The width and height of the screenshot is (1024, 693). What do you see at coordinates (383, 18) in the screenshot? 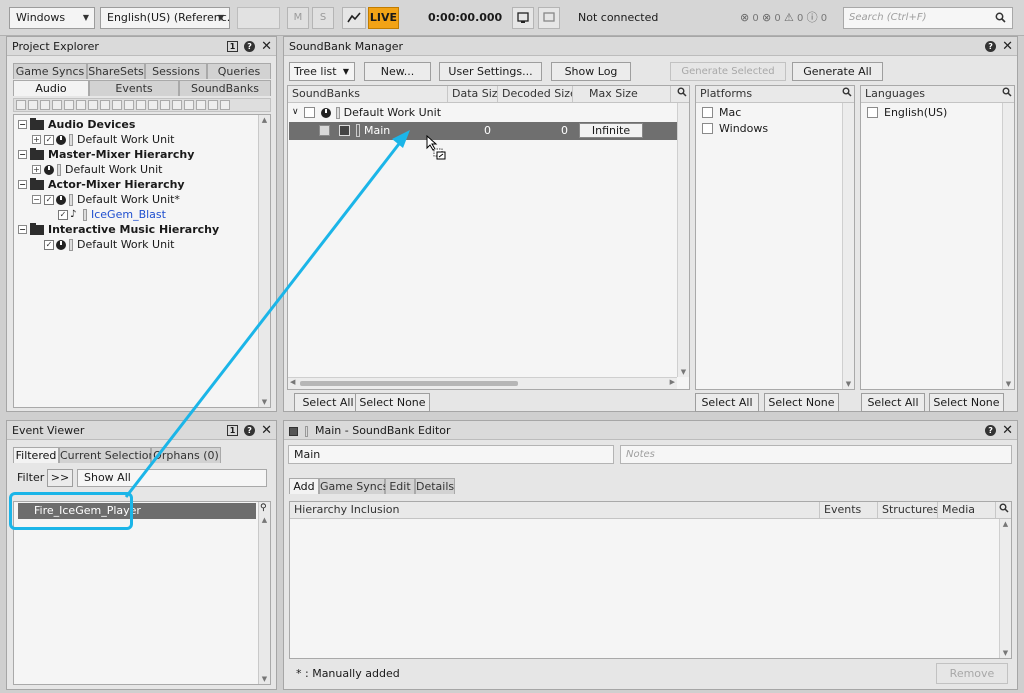
I see `live-button: LIVE` at bounding box center [383, 18].